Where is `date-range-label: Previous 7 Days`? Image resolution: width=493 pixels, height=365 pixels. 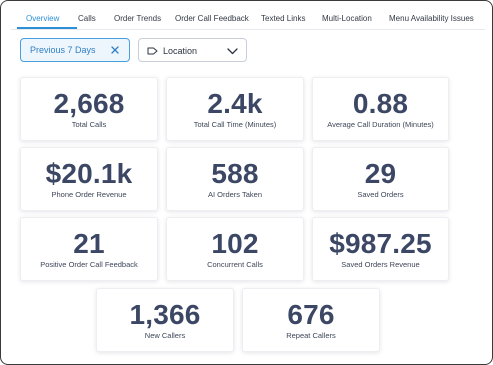 date-range-label: Previous 7 Days is located at coordinates (63, 50).